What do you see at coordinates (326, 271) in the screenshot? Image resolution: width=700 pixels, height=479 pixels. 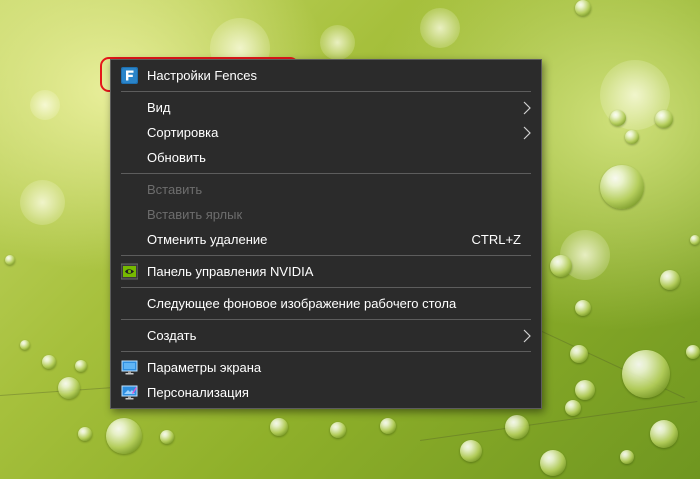 I see `menu-item-nvidia-control-panel: Панель управления NVIDIA` at bounding box center [326, 271].